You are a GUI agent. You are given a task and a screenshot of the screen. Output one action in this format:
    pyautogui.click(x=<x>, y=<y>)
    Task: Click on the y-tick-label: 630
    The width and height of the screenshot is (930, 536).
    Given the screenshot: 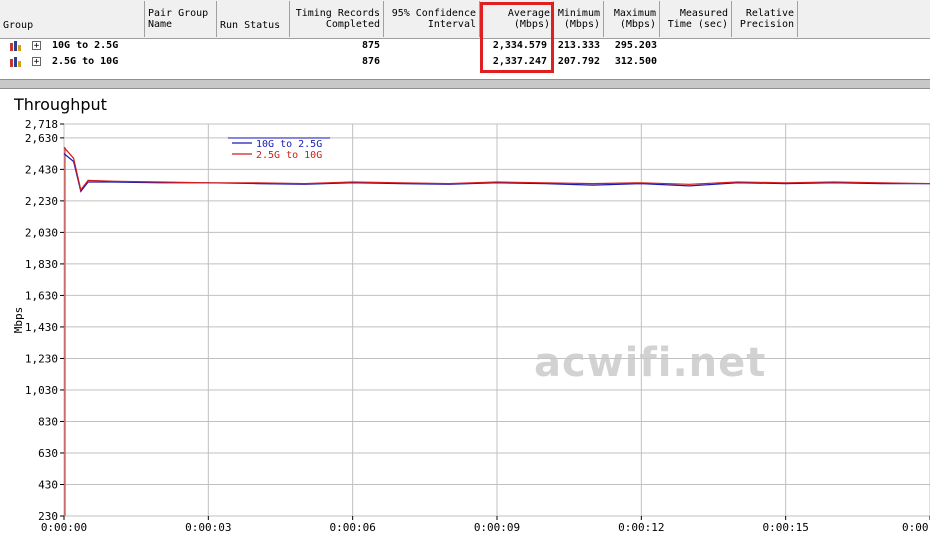 What is the action you would take?
    pyautogui.click(x=48, y=453)
    